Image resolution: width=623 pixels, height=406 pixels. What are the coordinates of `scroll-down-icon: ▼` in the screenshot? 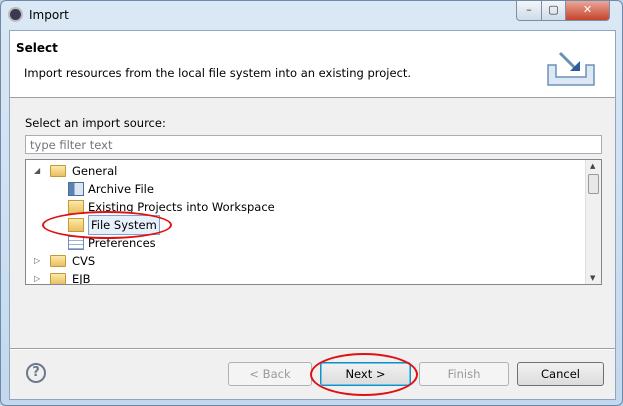 It's located at (592, 278).